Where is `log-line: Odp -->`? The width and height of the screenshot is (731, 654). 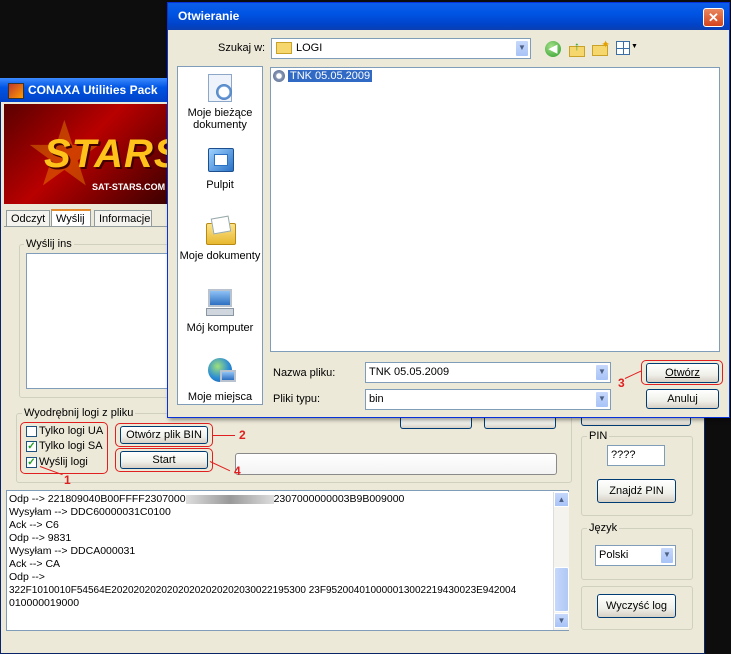
log-line: Odp --> is located at coordinates (27, 577).